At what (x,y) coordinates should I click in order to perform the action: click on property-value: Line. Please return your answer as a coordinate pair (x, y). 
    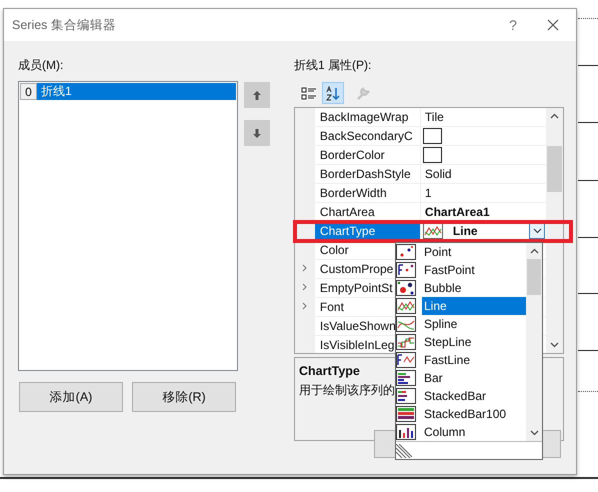
    Looking at the image, I should click on (491, 231).